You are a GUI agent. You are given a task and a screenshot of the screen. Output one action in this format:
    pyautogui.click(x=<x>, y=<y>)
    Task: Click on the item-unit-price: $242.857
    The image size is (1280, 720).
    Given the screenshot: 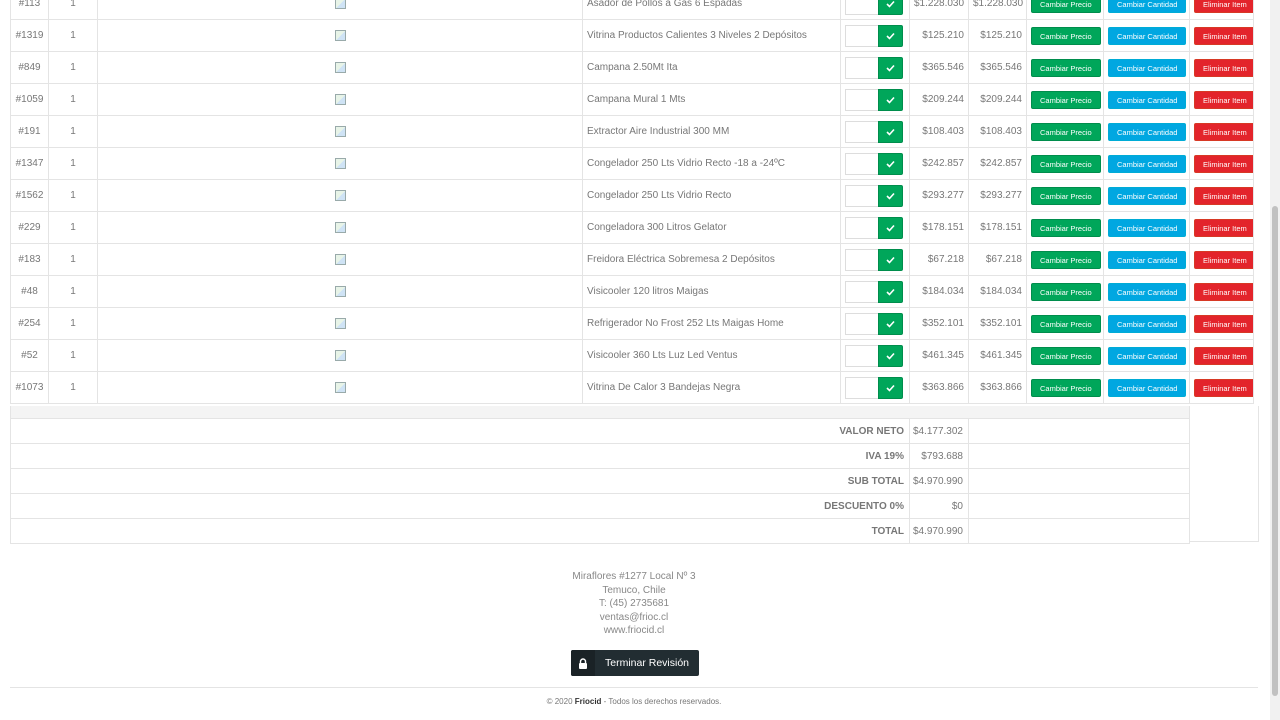 What is the action you would take?
    pyautogui.click(x=939, y=163)
    